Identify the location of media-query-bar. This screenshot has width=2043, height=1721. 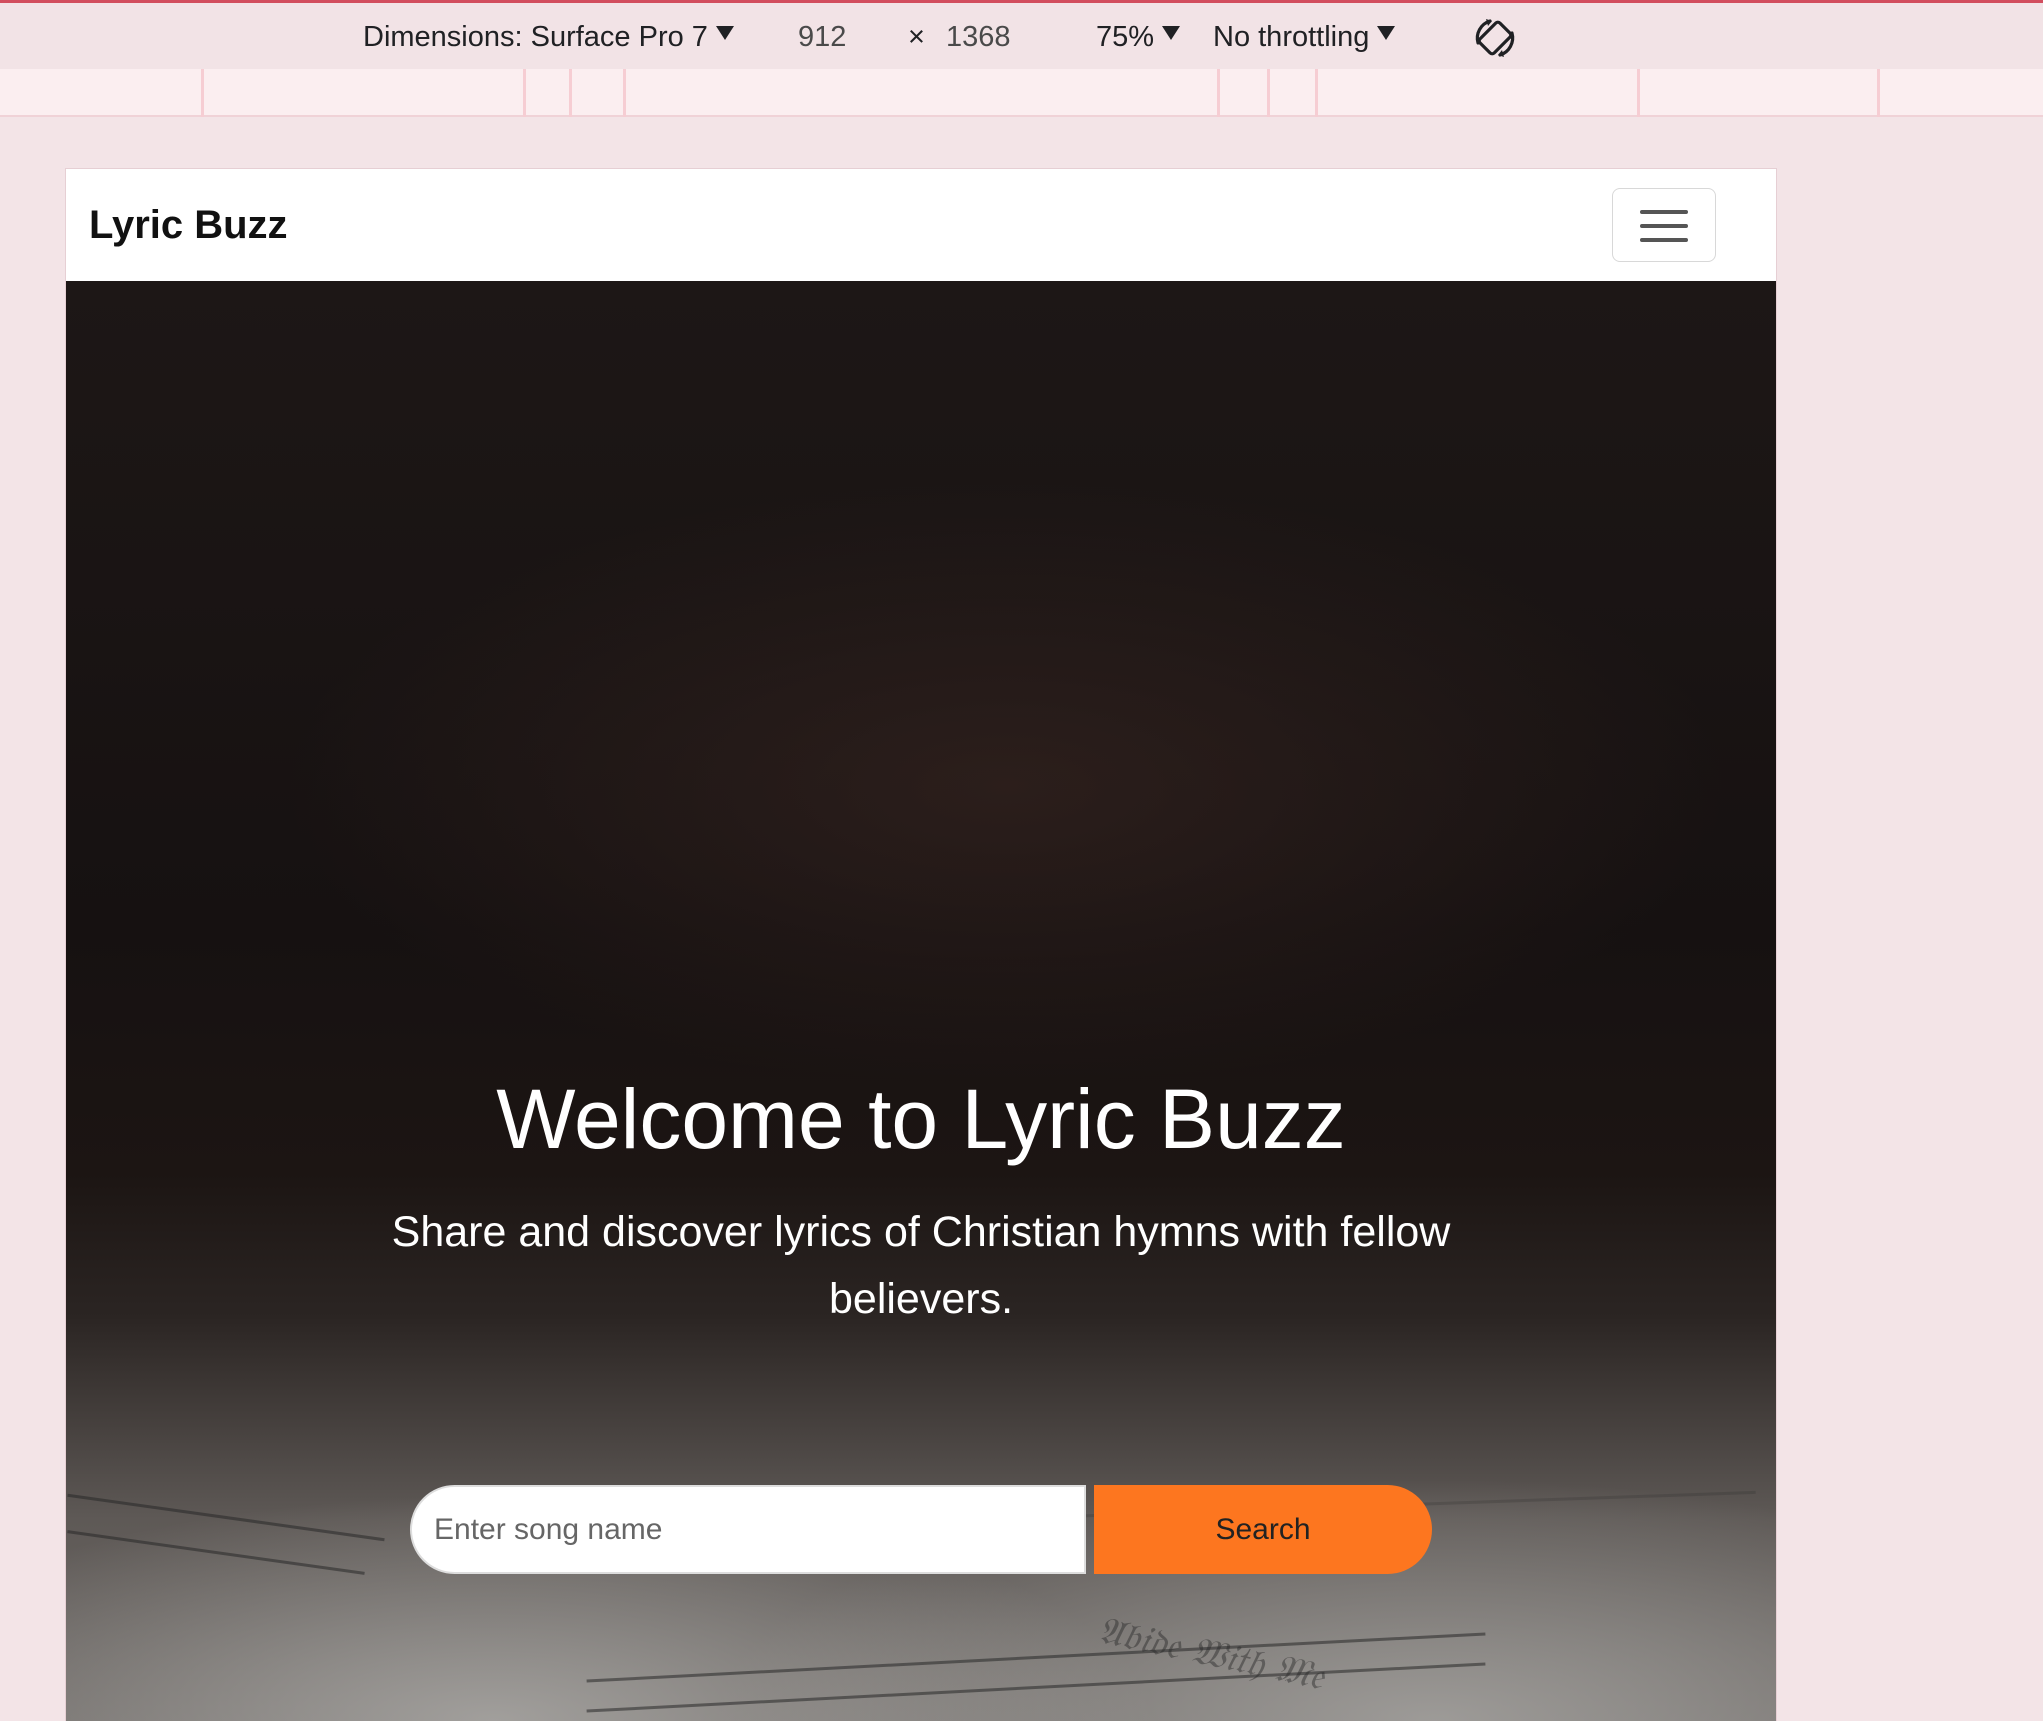
(1021, 93).